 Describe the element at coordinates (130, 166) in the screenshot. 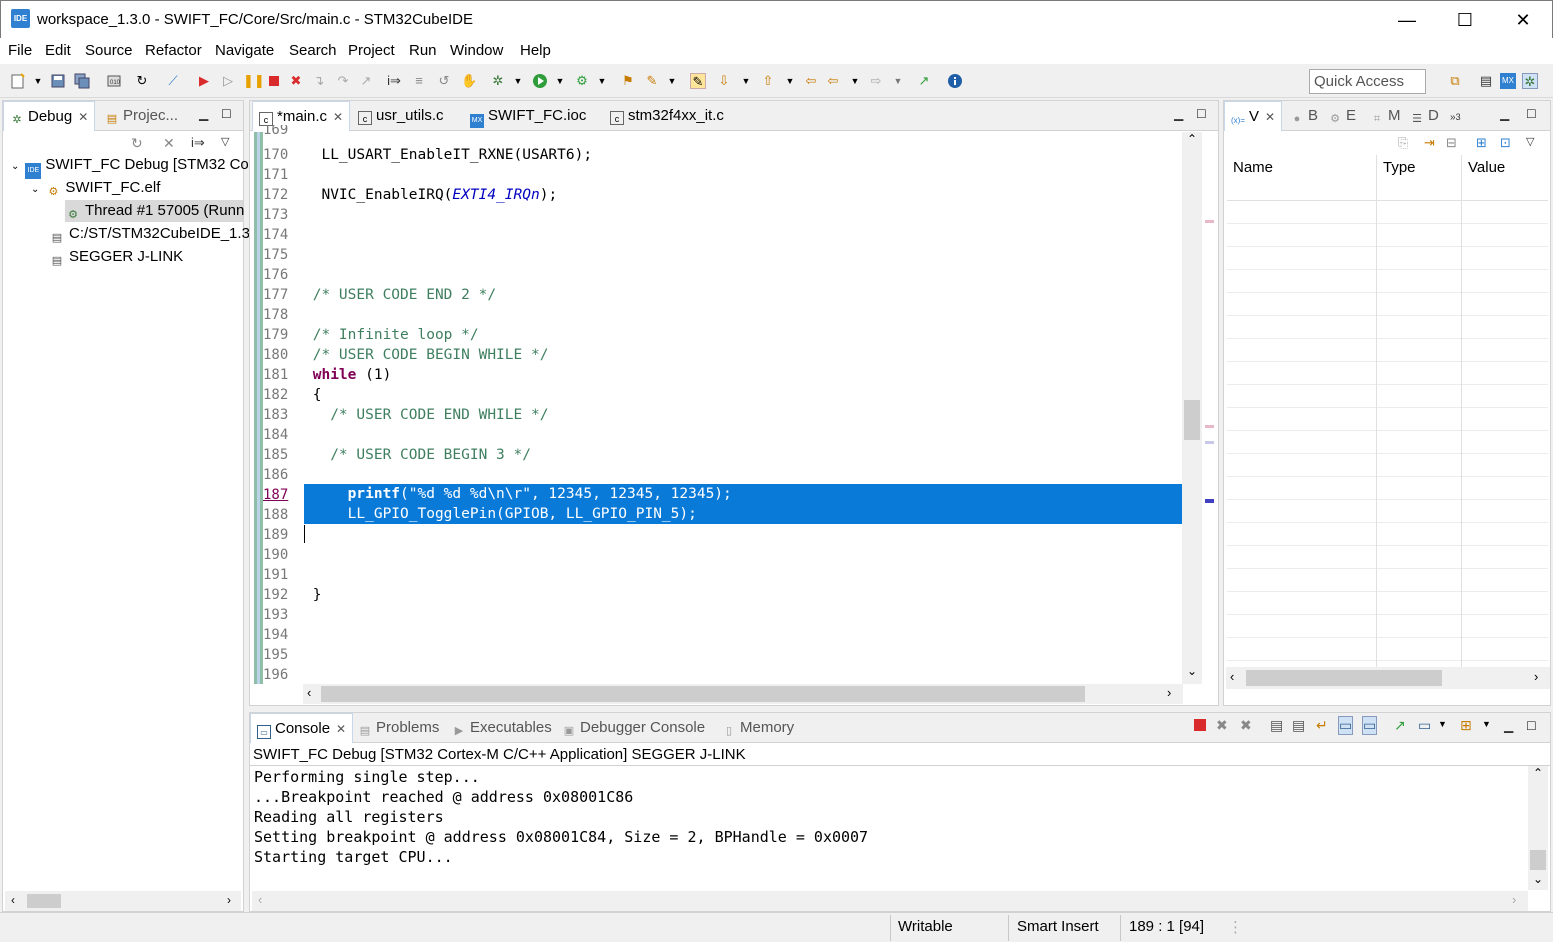

I see `tree-item-launch: ⌄ IDE SWIFT_FC Debug [STM32 Co` at that location.